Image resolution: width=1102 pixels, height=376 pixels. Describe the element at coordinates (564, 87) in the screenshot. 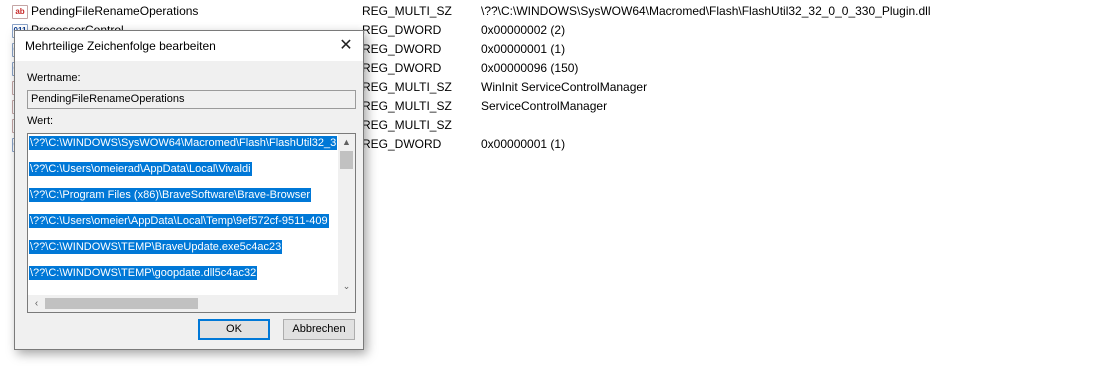

I see `value-data: WinInit ServiceControlManager` at that location.